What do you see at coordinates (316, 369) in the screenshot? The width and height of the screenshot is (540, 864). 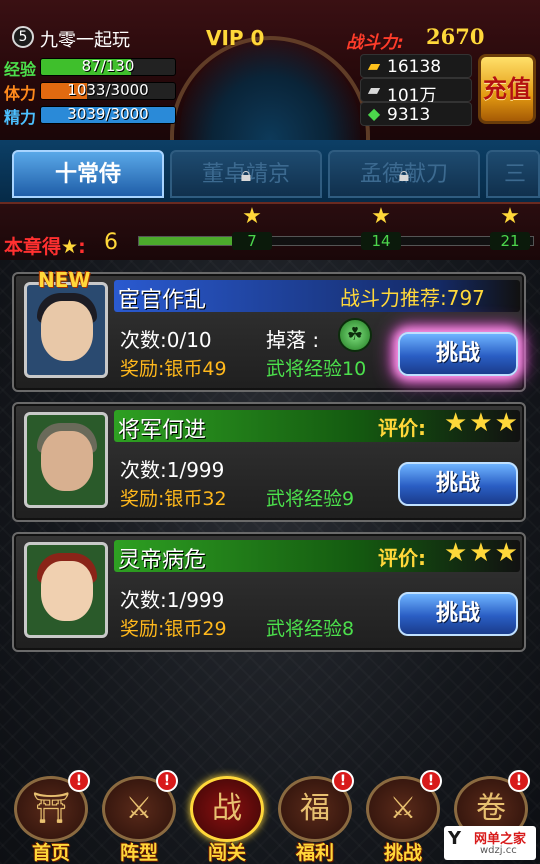 I see `stage-exp-reward: 武将经验10` at bounding box center [316, 369].